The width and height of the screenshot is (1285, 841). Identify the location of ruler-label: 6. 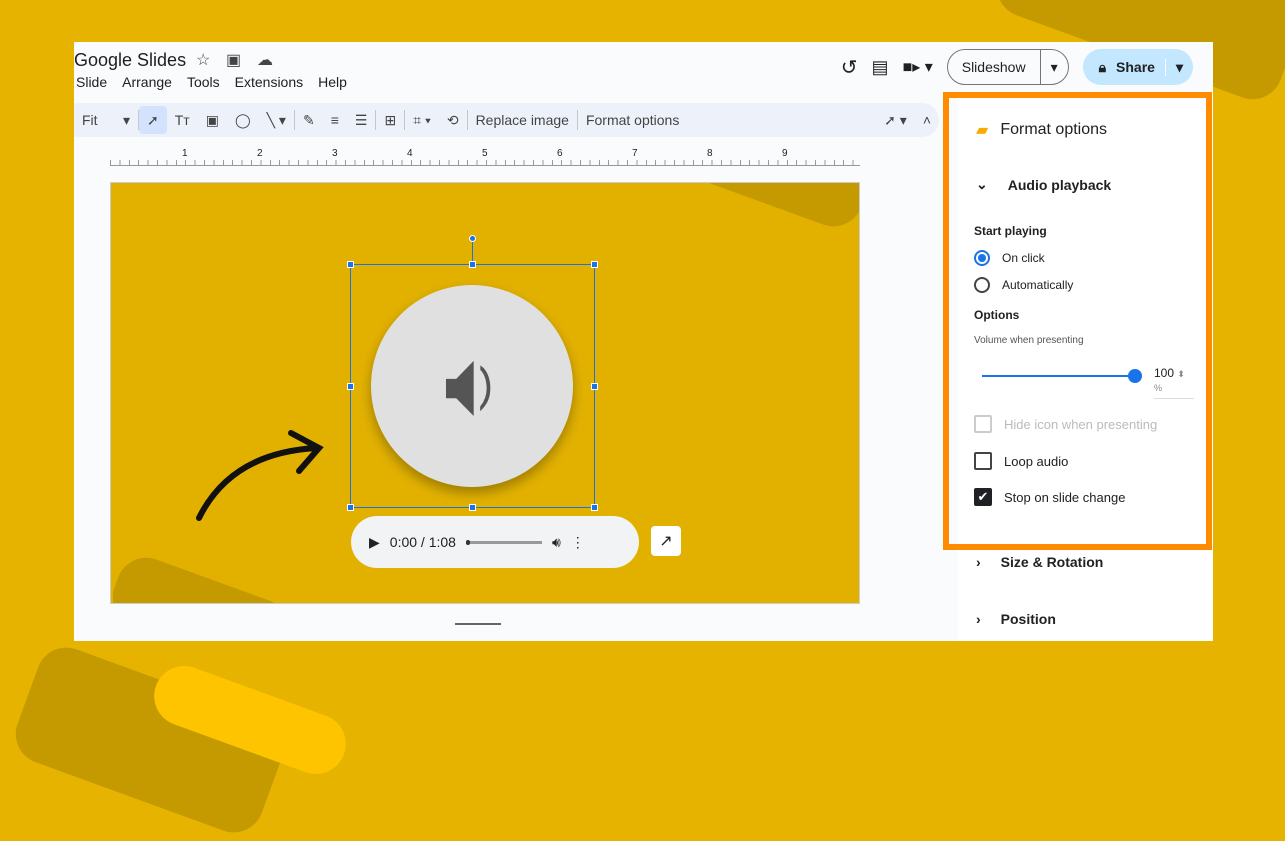
(560, 153).